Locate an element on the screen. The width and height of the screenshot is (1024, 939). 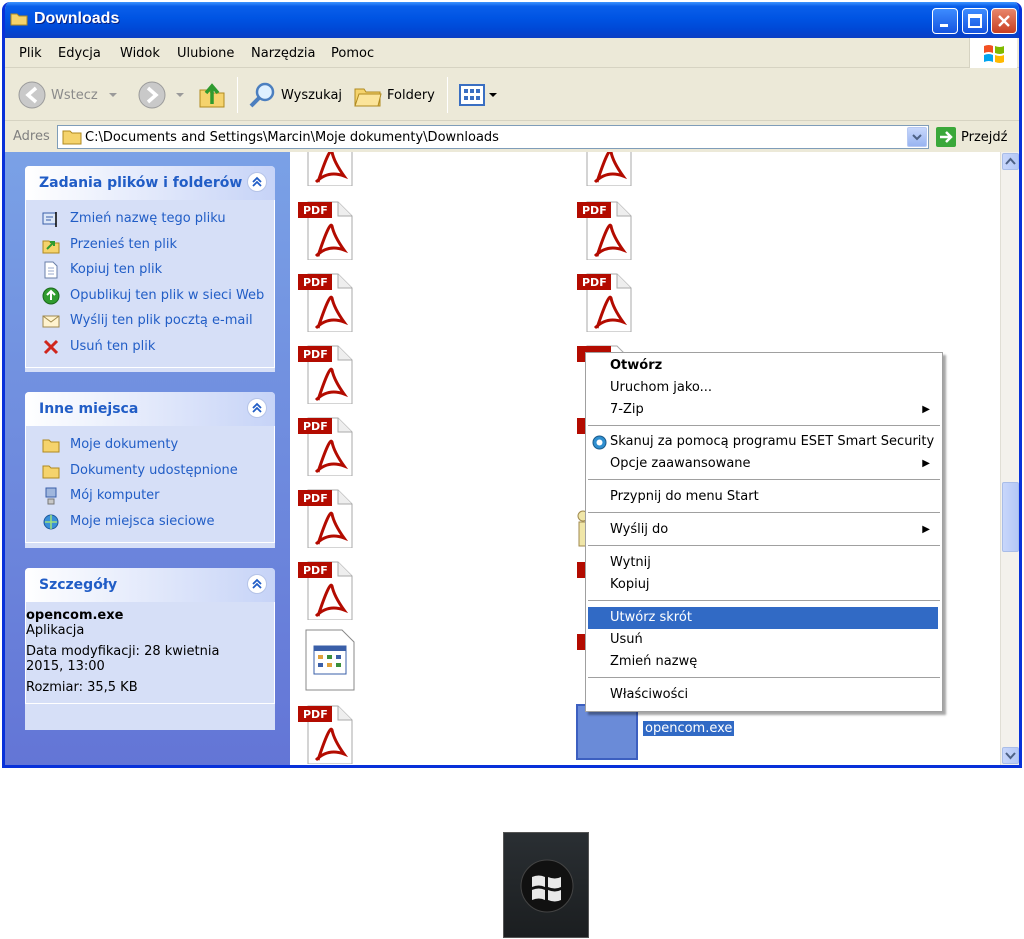
close-icon is located at coordinates (1004, 21).